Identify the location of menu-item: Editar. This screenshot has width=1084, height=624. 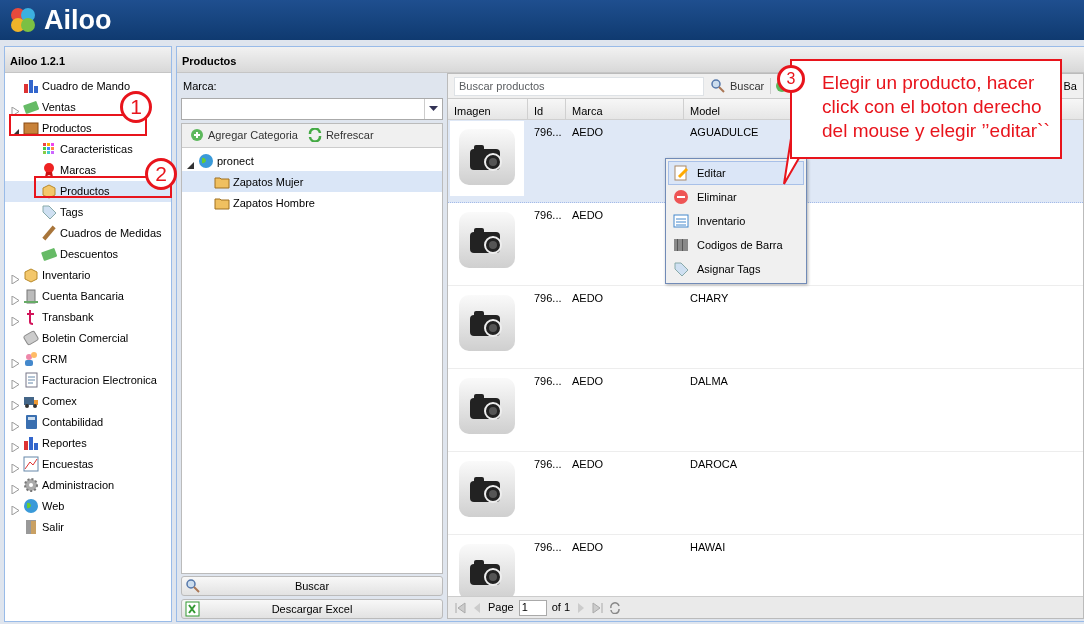
(736, 173).